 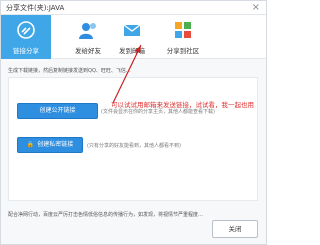 I want to click on public-link-hint: (文件会显示在你的分享主页，其他人都能查看下载), so click(x=158, y=112).